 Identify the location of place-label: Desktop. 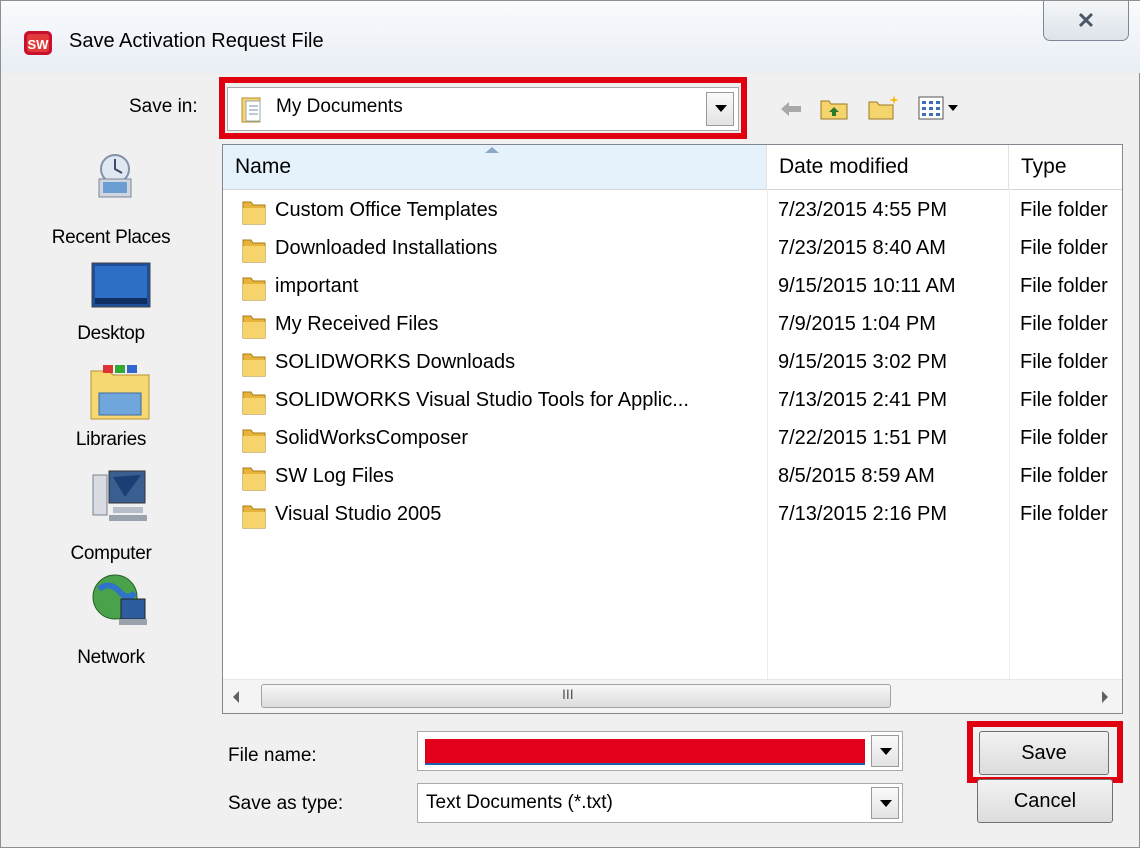
(111, 333).